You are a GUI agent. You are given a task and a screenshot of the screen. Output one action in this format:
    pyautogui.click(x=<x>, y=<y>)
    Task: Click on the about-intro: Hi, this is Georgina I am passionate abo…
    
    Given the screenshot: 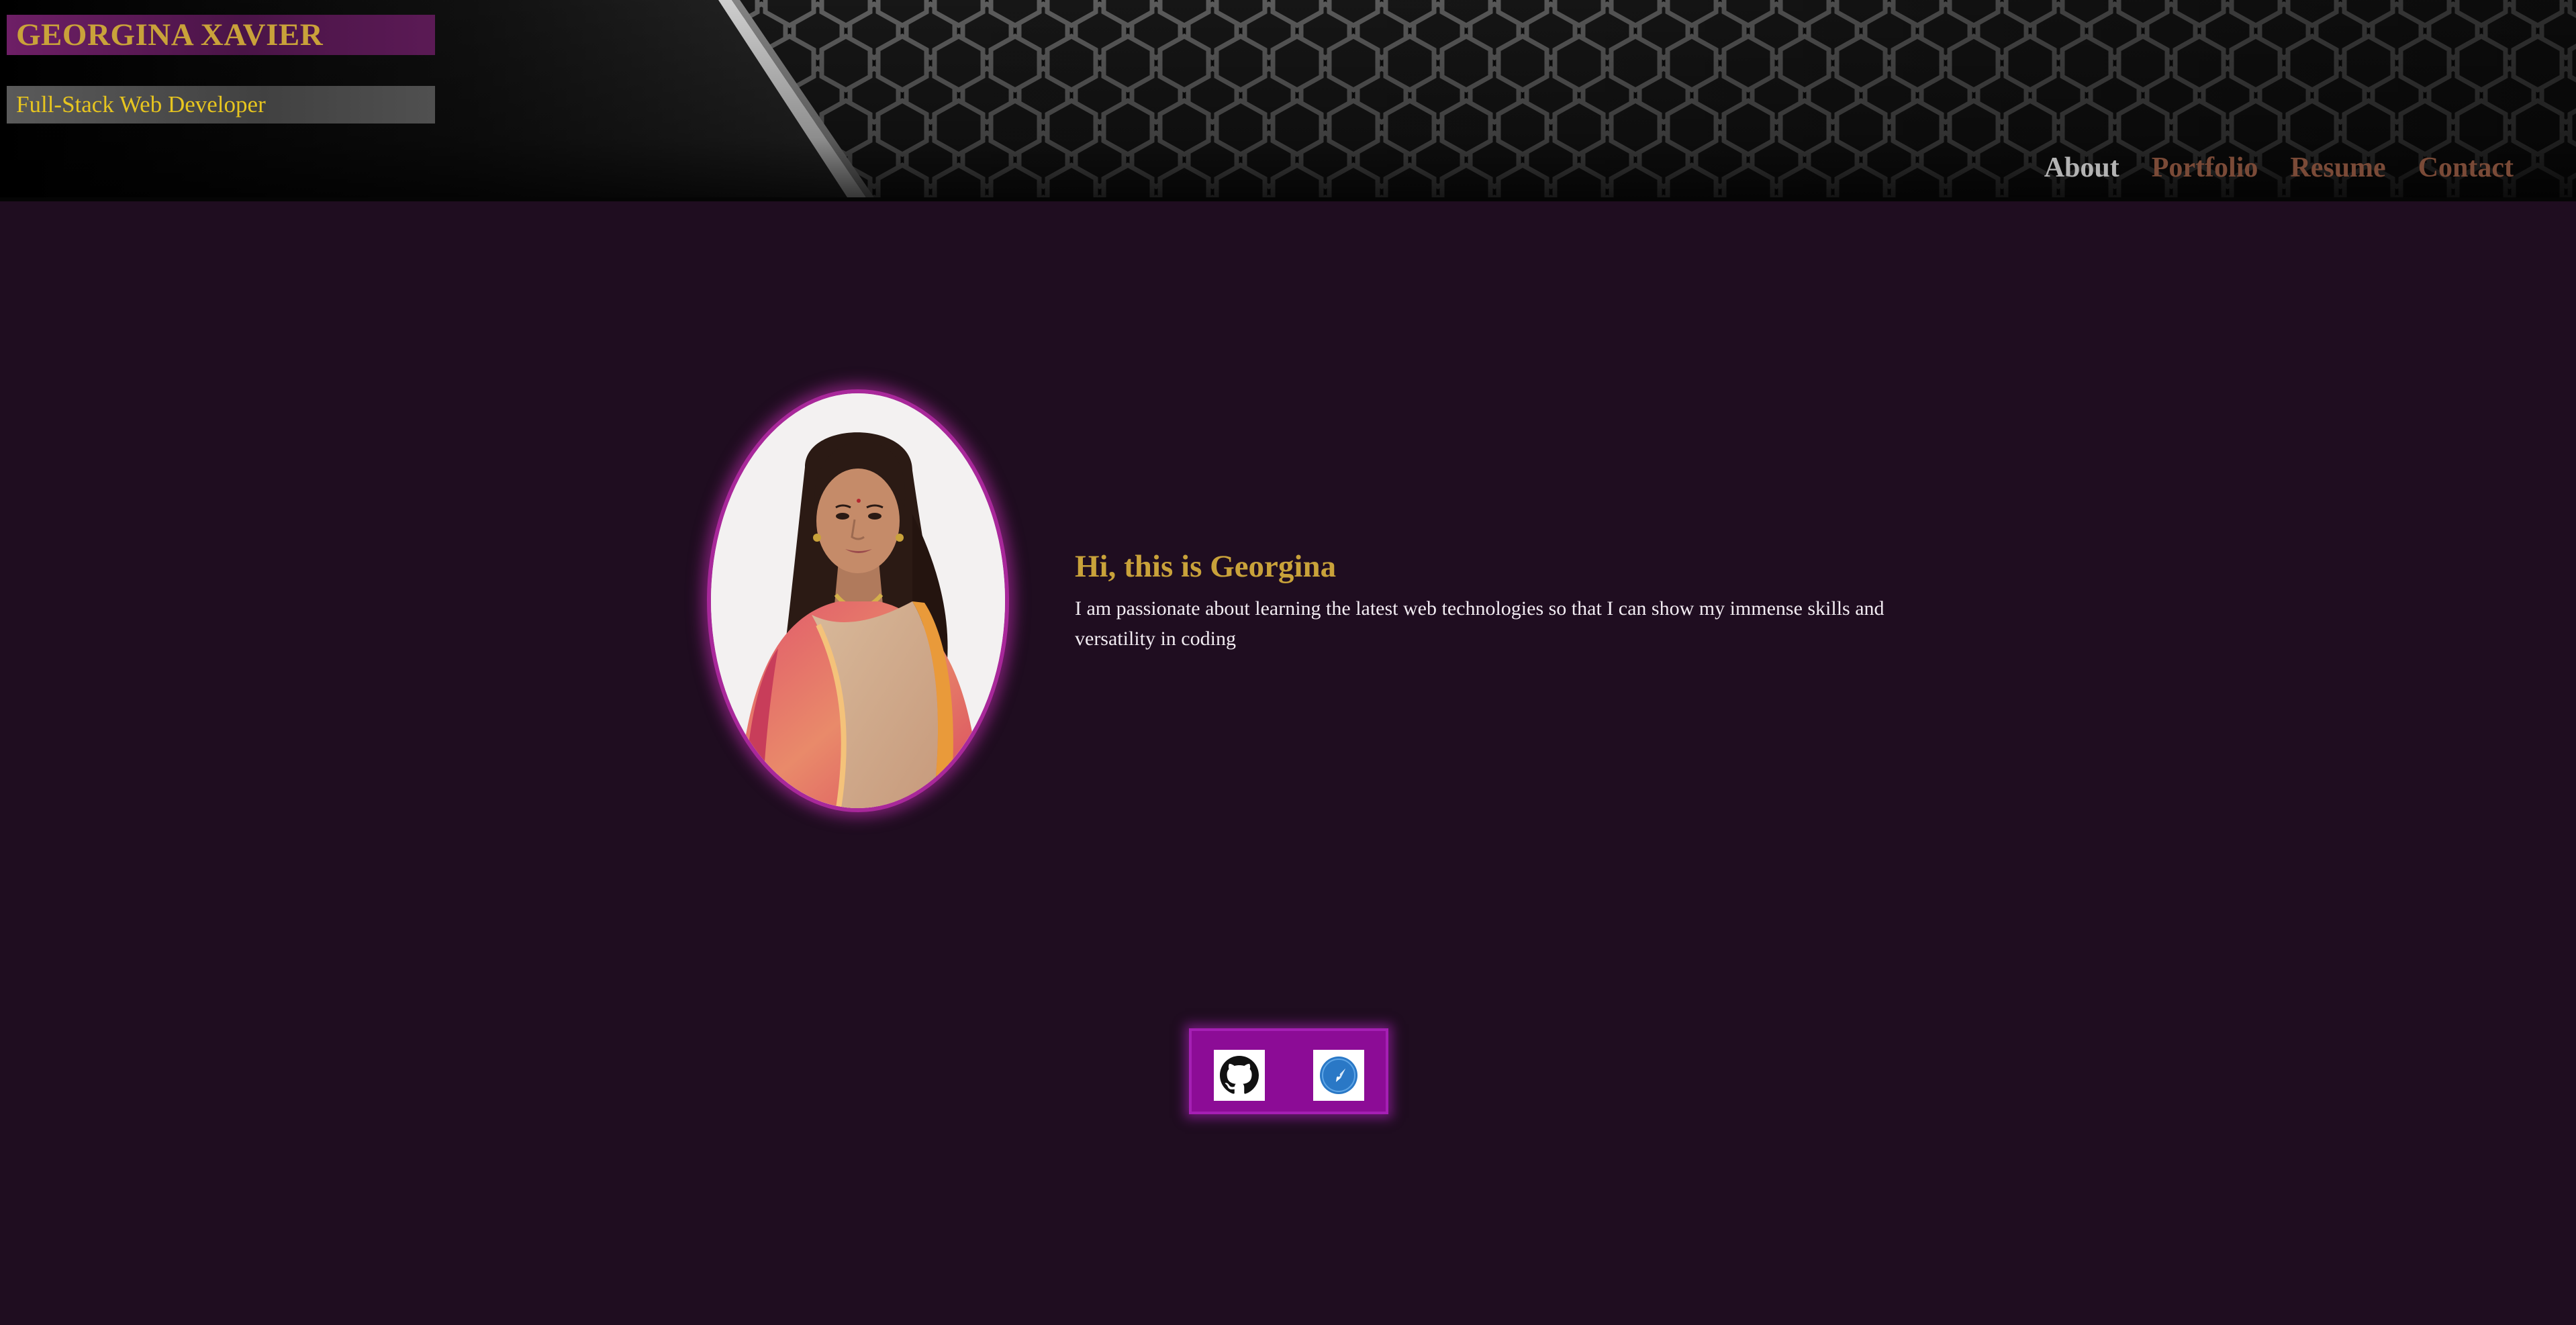 What is the action you would take?
    pyautogui.click(x=1494, y=599)
    